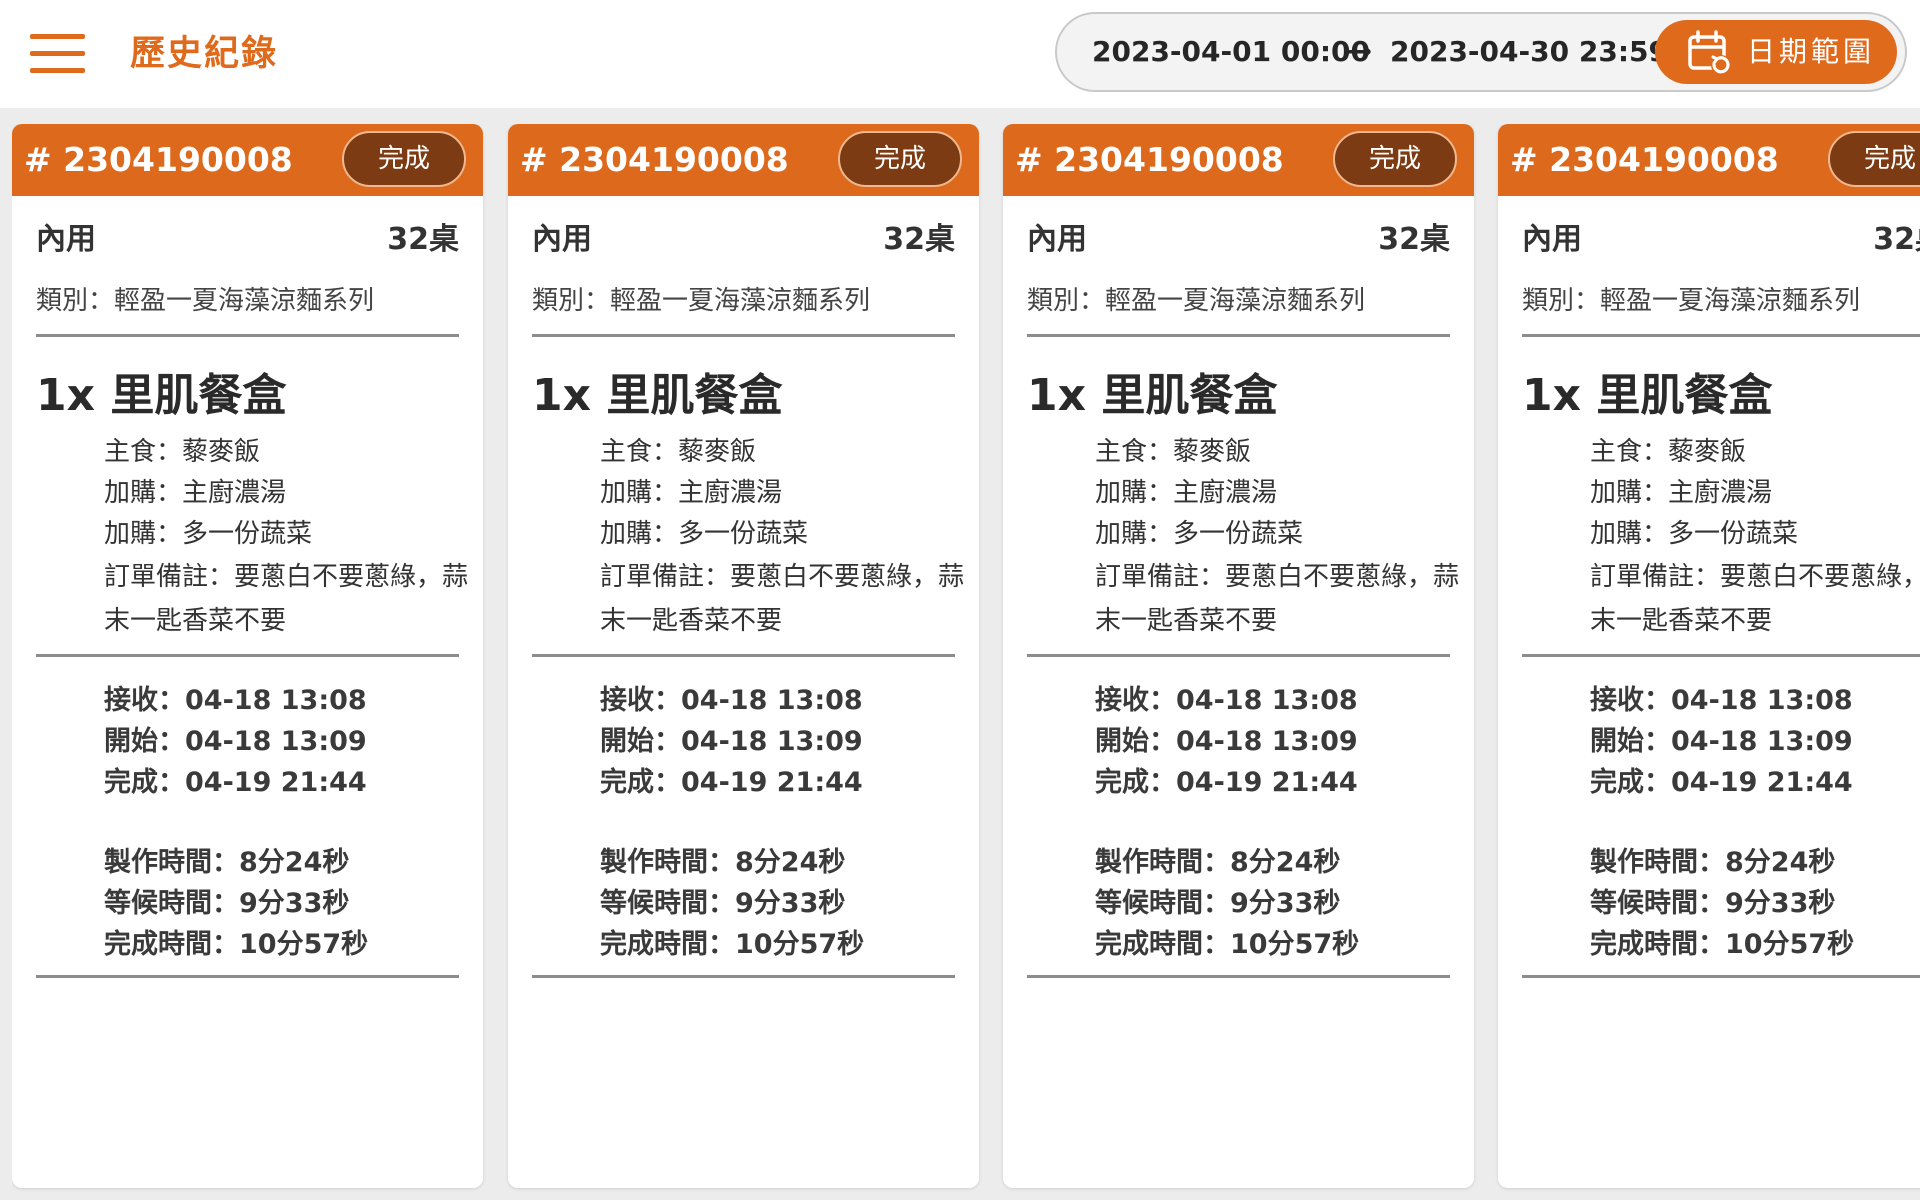 The width and height of the screenshot is (1920, 1200). What do you see at coordinates (204, 54) in the screenshot?
I see `page-title: 歷史紀錄` at bounding box center [204, 54].